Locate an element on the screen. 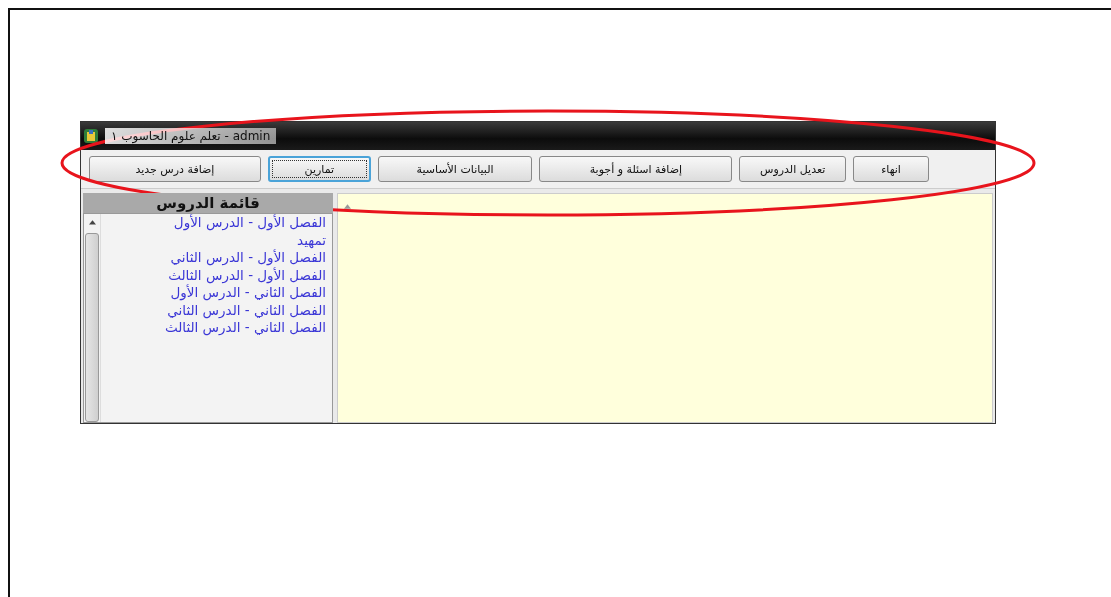 The image size is (1111, 597). lesson-item: الفصل الثاني - الدرس الثالث is located at coordinates (216, 328).